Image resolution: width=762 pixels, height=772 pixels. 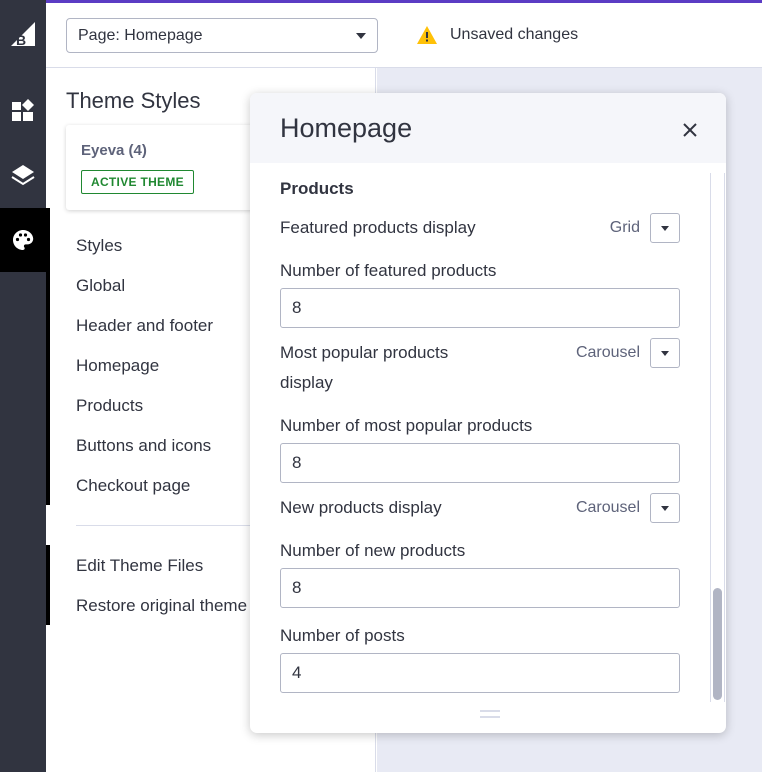 I want to click on palette-icon, so click(x=23, y=240).